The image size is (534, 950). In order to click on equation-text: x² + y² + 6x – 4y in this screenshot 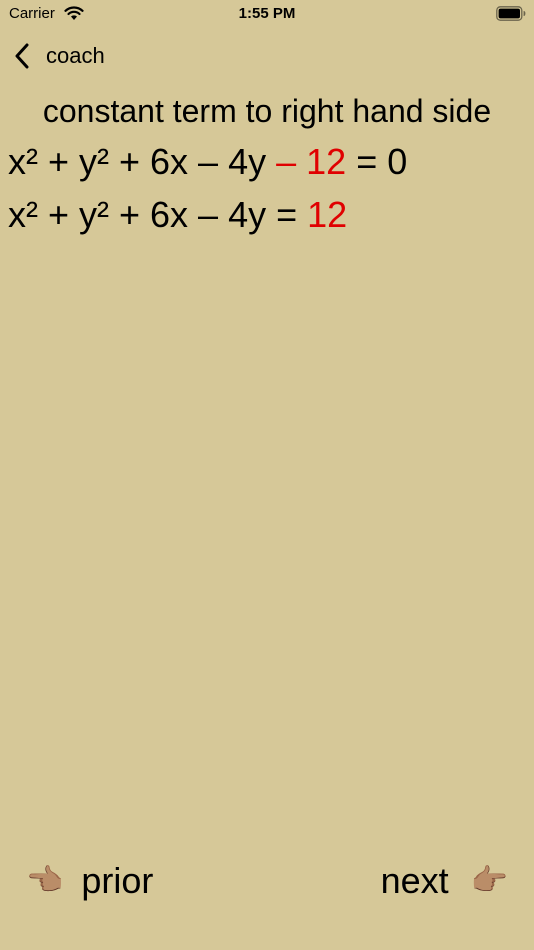, I will do `click(142, 161)`.